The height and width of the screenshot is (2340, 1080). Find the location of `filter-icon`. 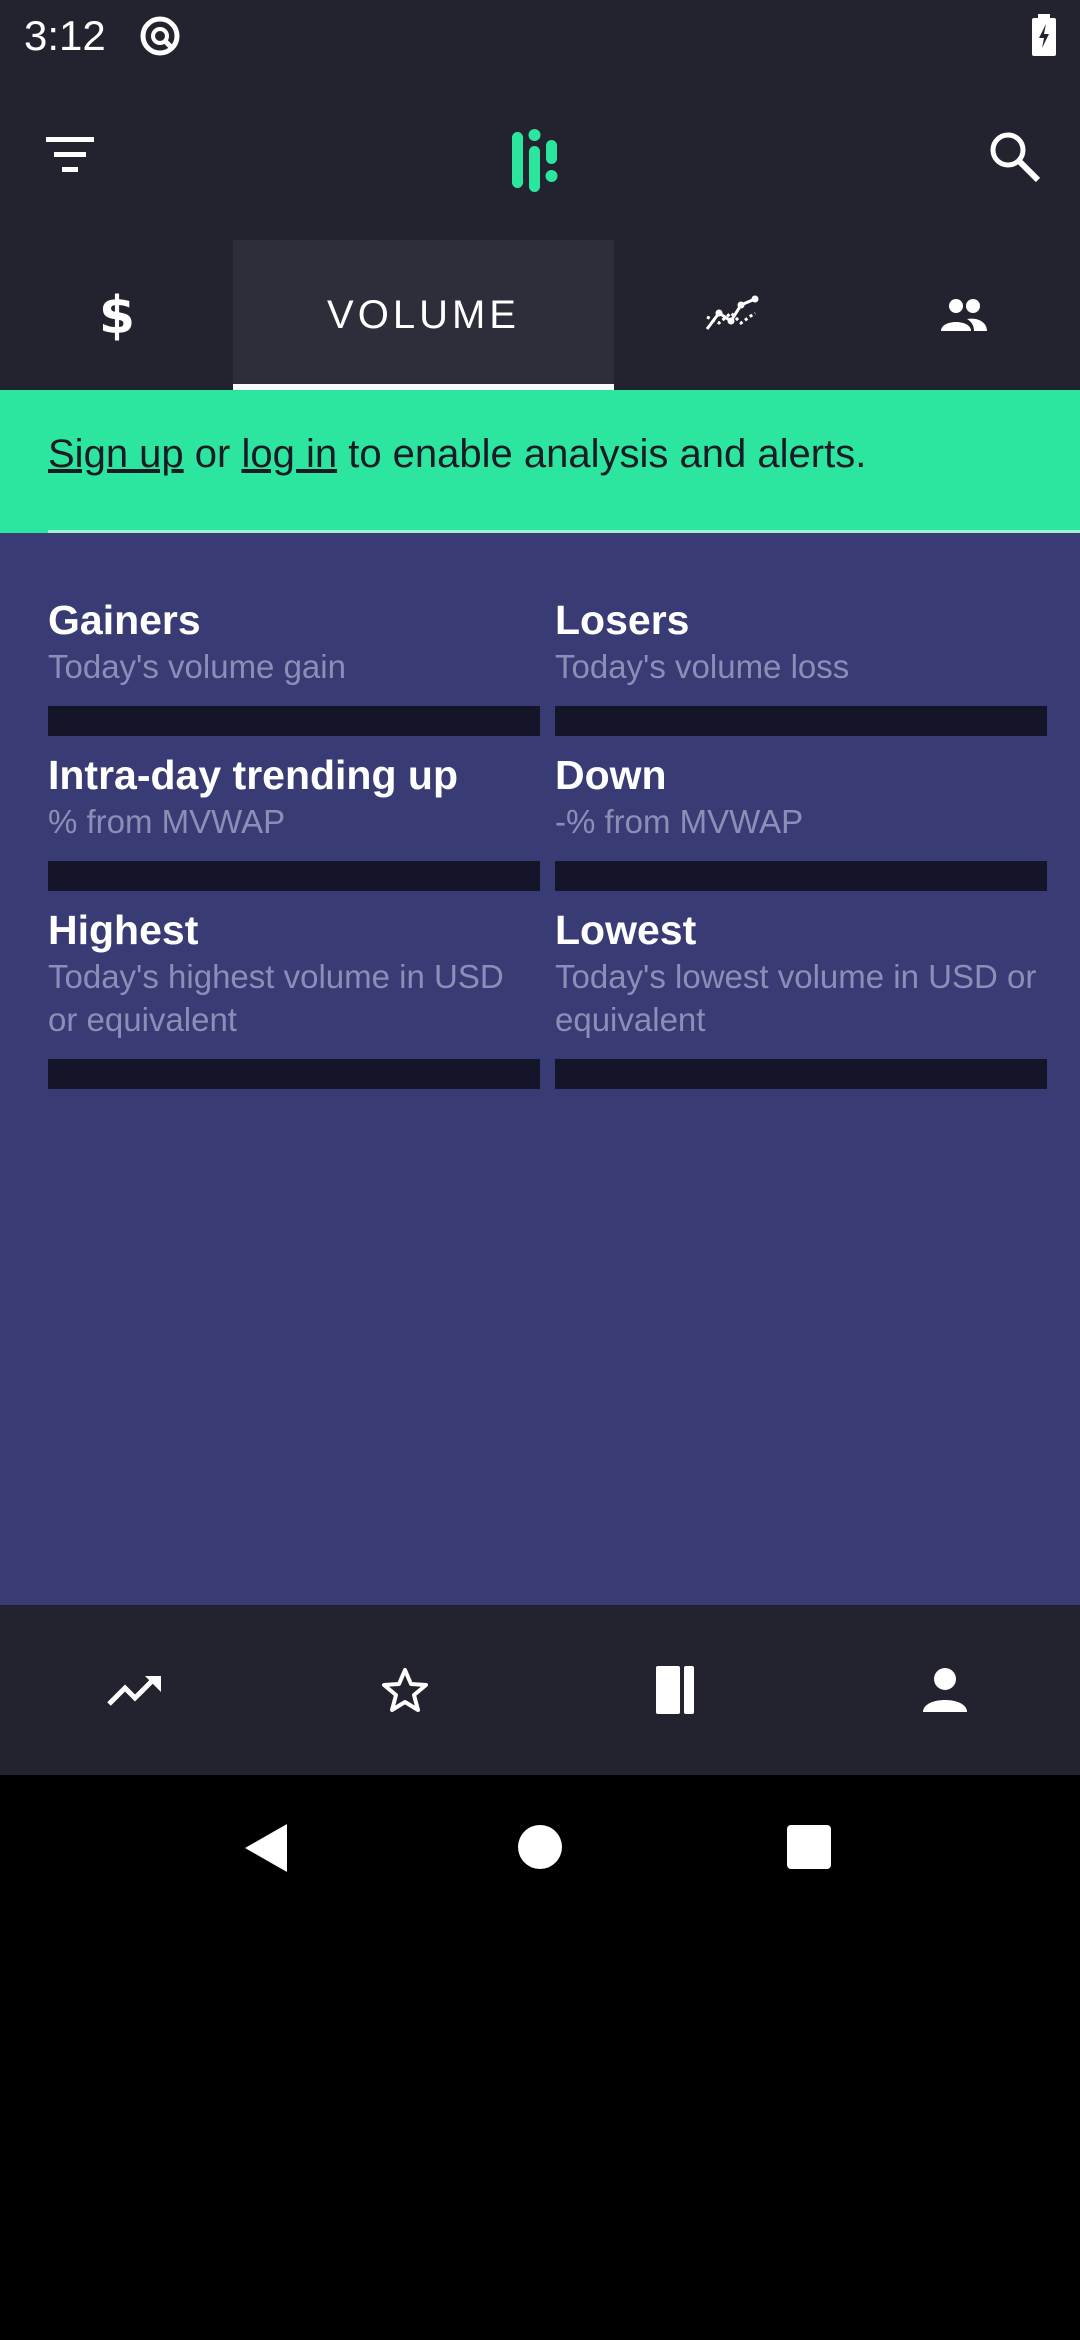

filter-icon is located at coordinates (70, 155).